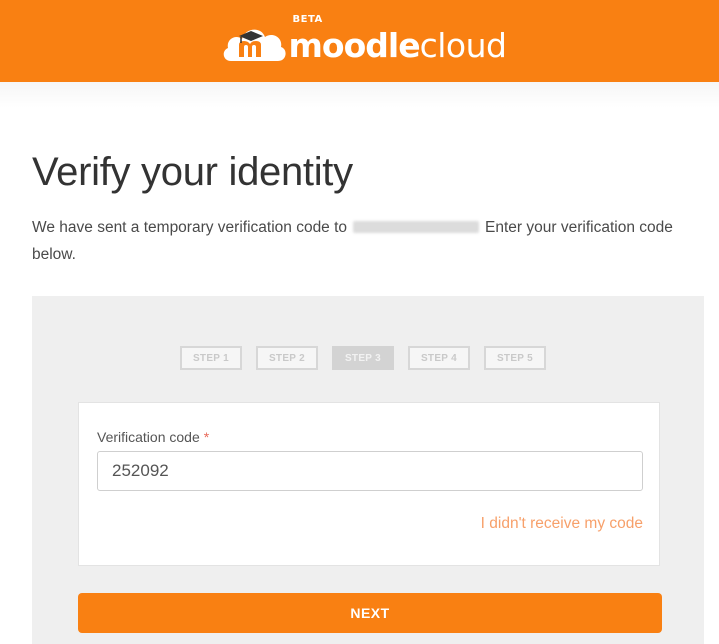 The image size is (719, 644). What do you see at coordinates (192, 172) in the screenshot?
I see `page-title: Verify your identity` at bounding box center [192, 172].